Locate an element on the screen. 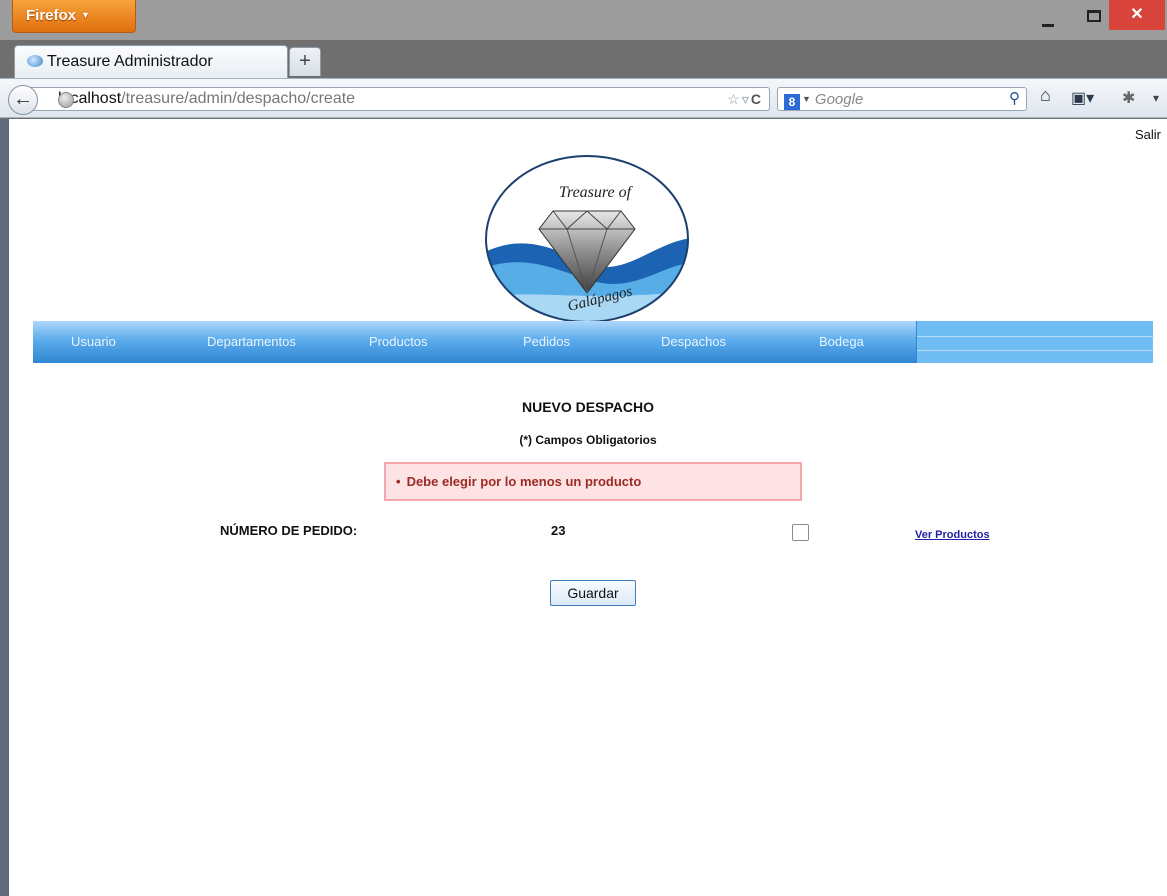 The height and width of the screenshot is (896, 1167). firefox-menu-label: Firefox is located at coordinates (51, 15).